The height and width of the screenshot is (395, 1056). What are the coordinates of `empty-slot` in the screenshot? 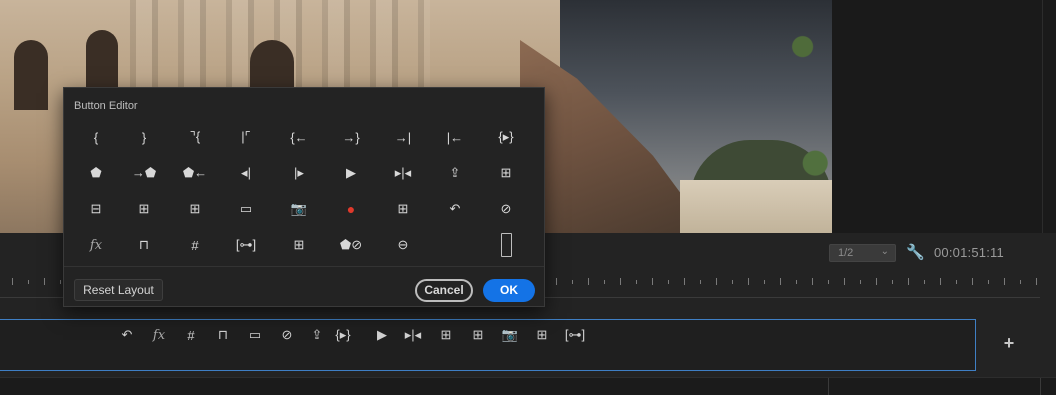 It's located at (455, 245).